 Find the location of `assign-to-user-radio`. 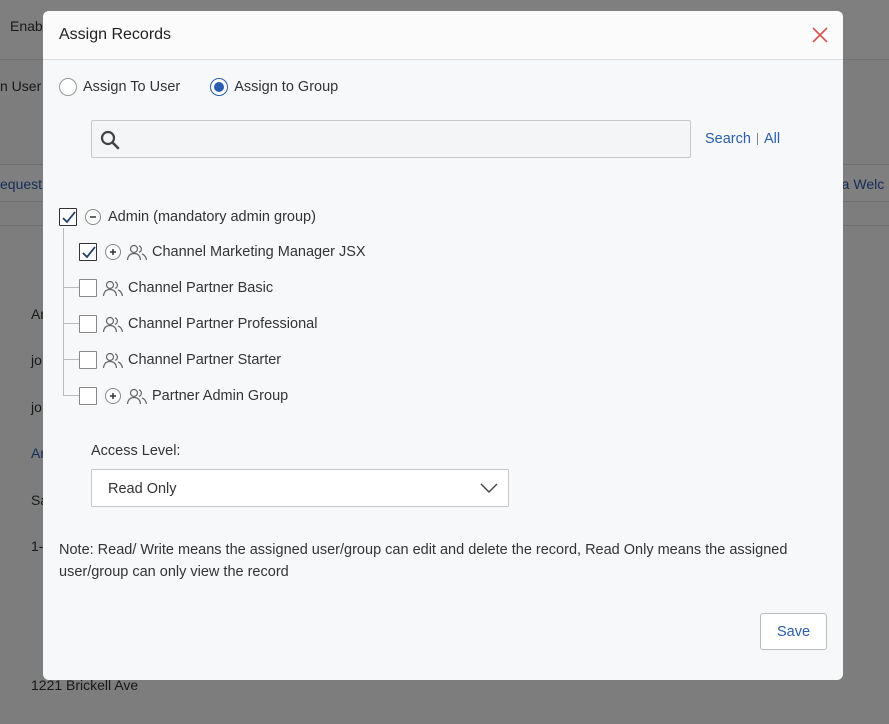

assign-to-user-radio is located at coordinates (68, 87).